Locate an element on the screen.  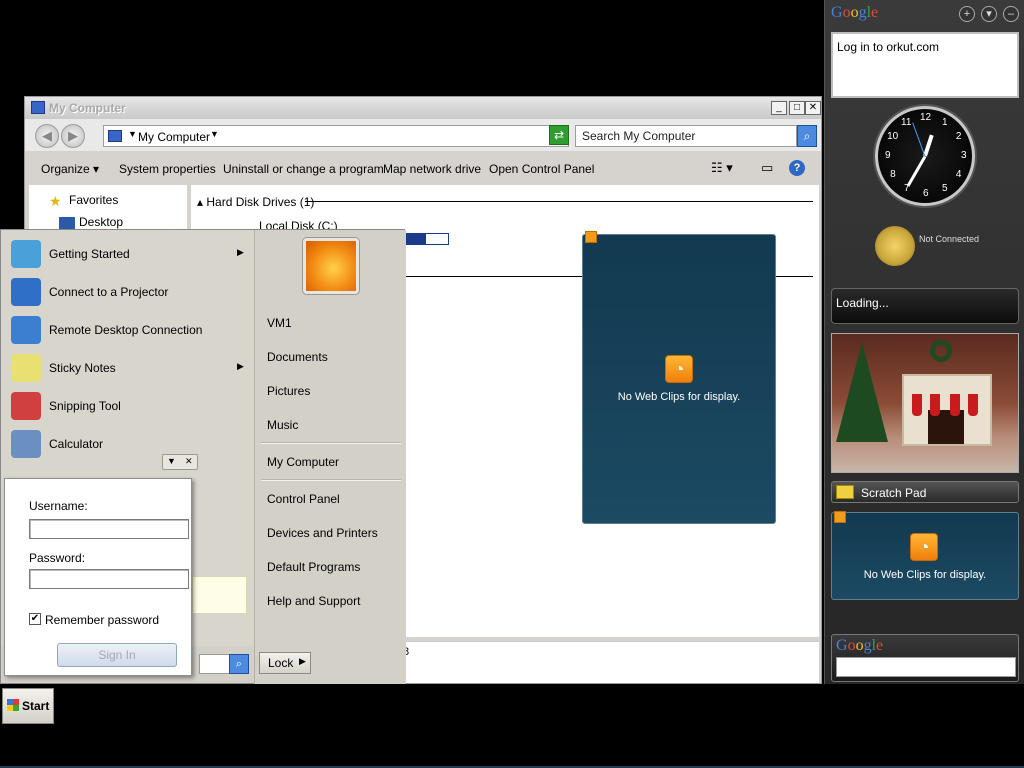
lock-options-arrow-icon: ▶ is located at coordinates (302, 661).